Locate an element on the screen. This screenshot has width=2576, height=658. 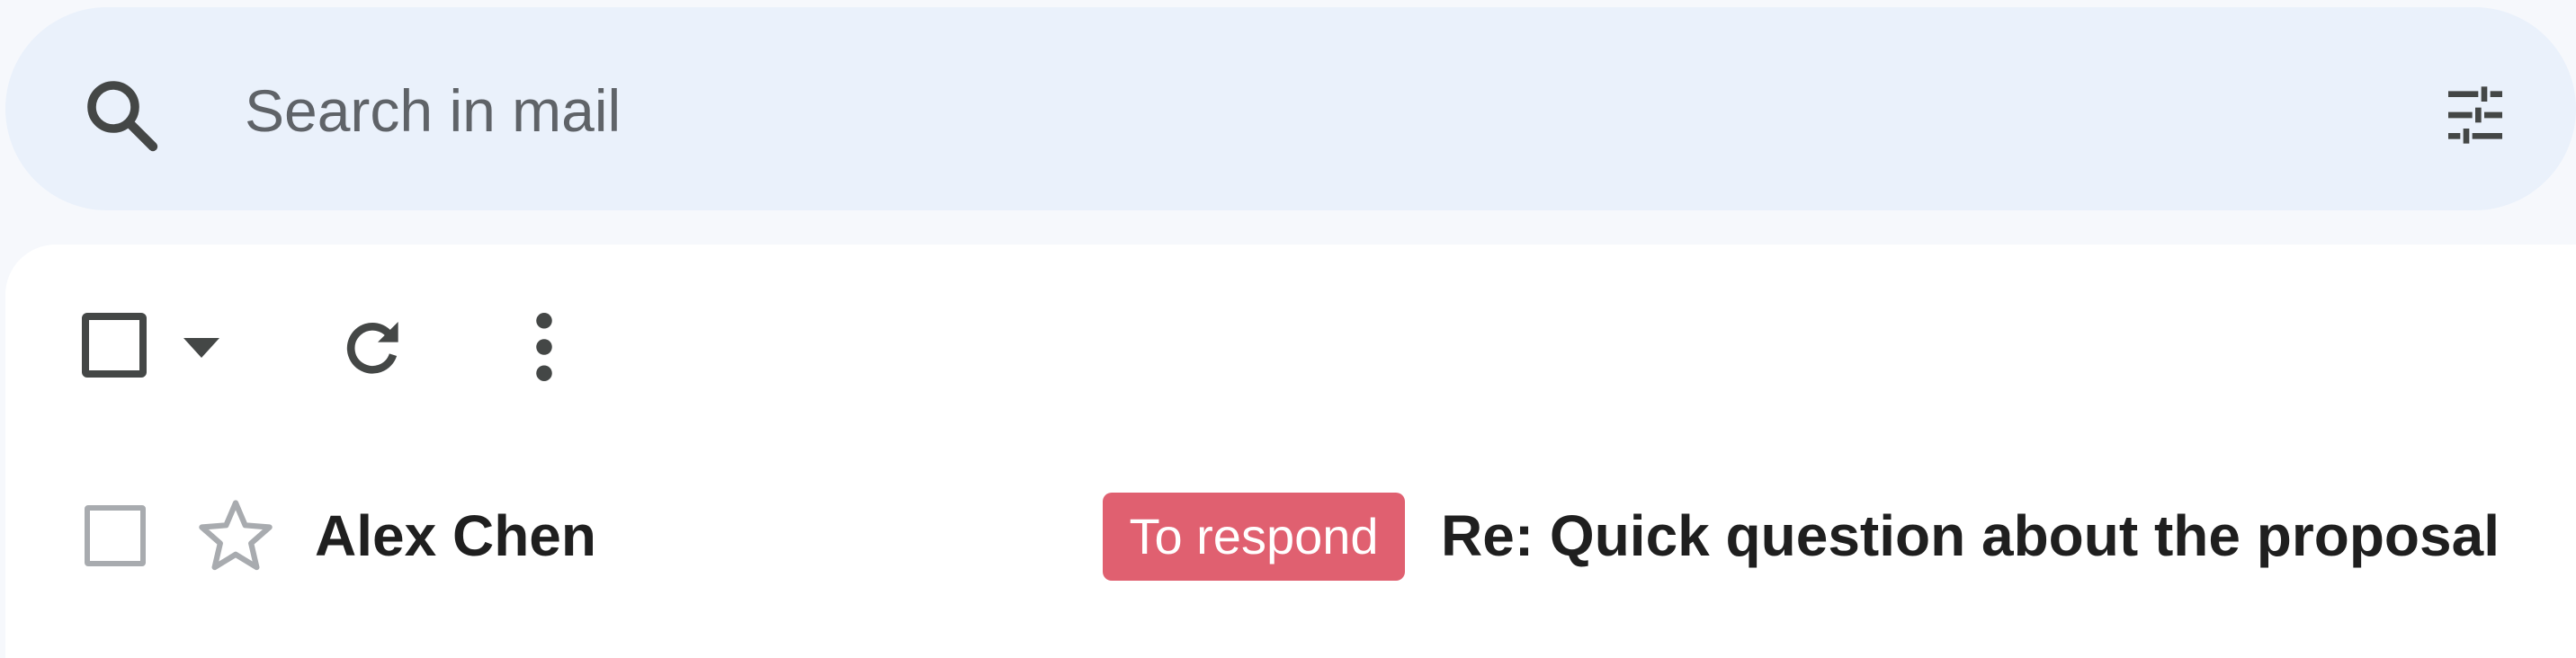
star-icon is located at coordinates (235, 536).